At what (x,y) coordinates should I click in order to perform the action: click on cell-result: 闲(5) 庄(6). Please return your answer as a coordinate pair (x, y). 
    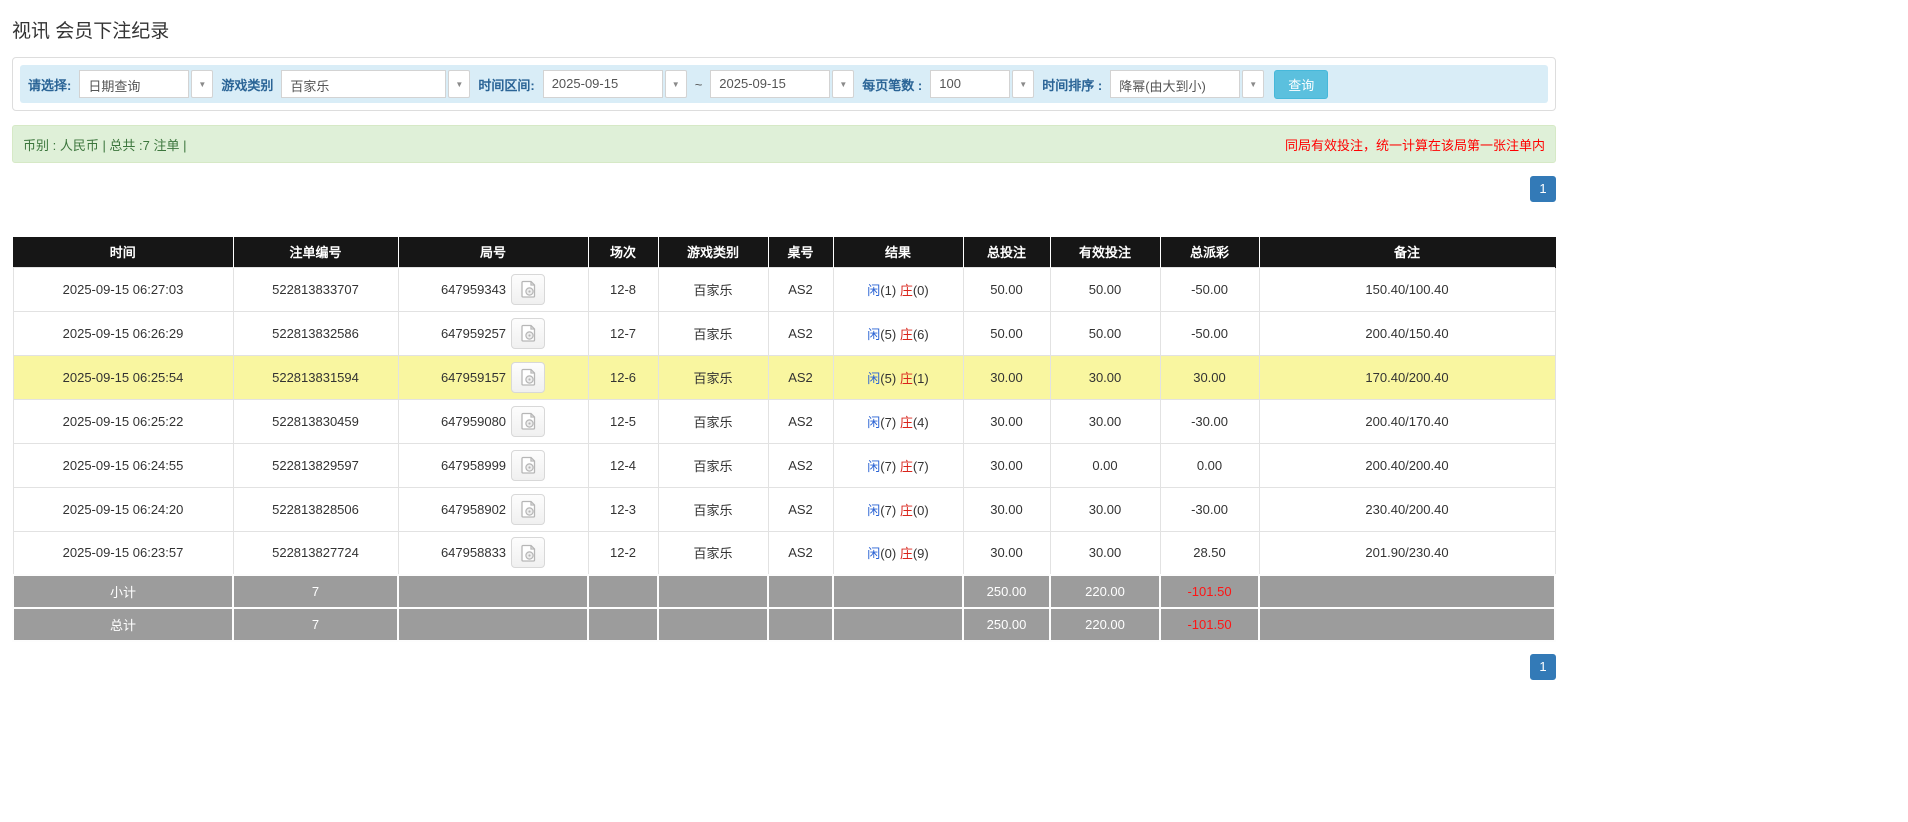
    Looking at the image, I should click on (898, 333).